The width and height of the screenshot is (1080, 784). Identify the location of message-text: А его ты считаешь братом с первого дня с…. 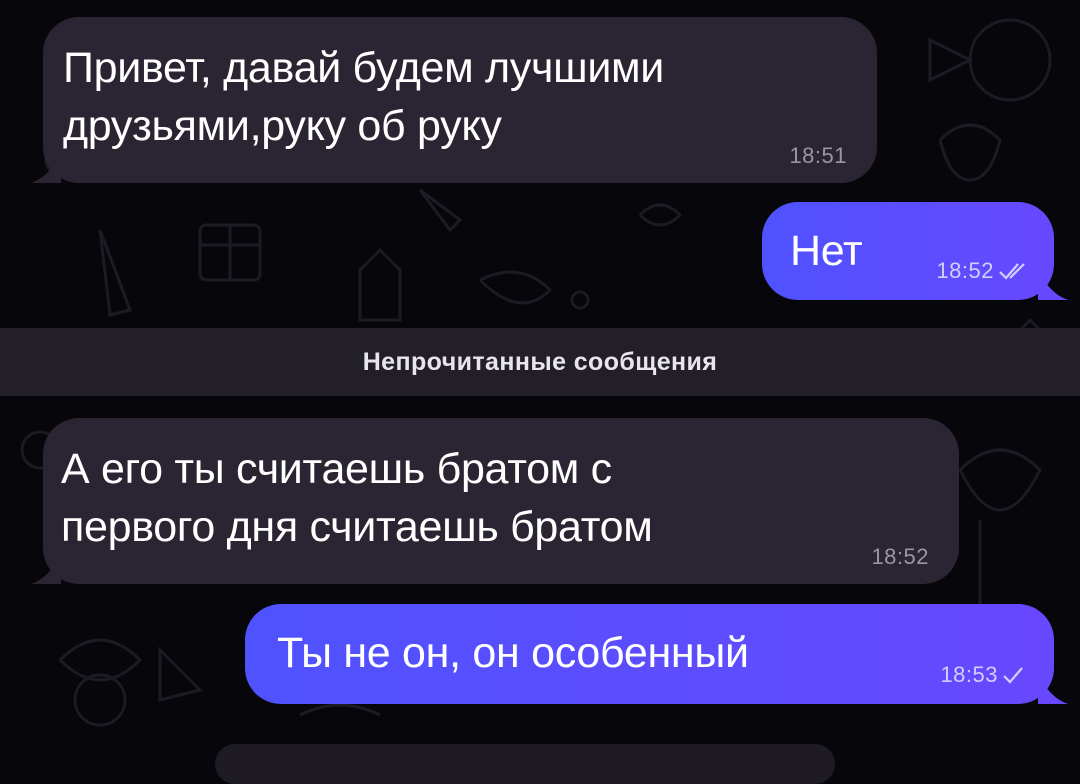
(357, 498).